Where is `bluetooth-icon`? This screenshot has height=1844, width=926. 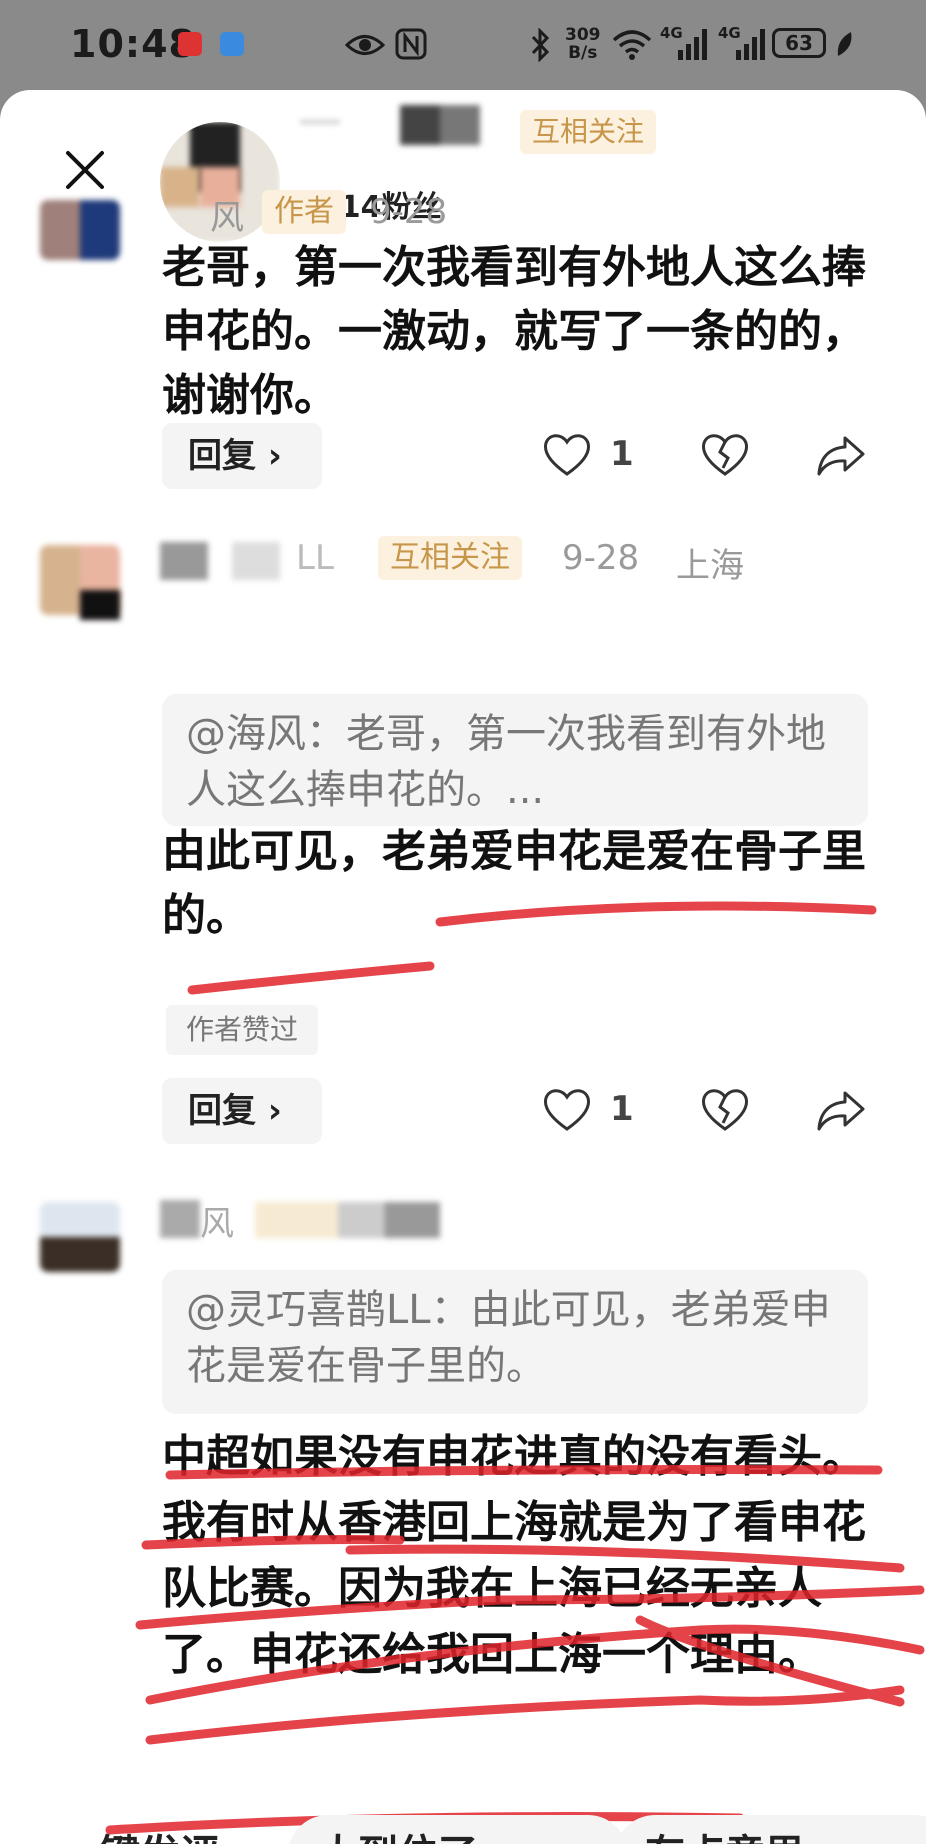 bluetooth-icon is located at coordinates (540, 45).